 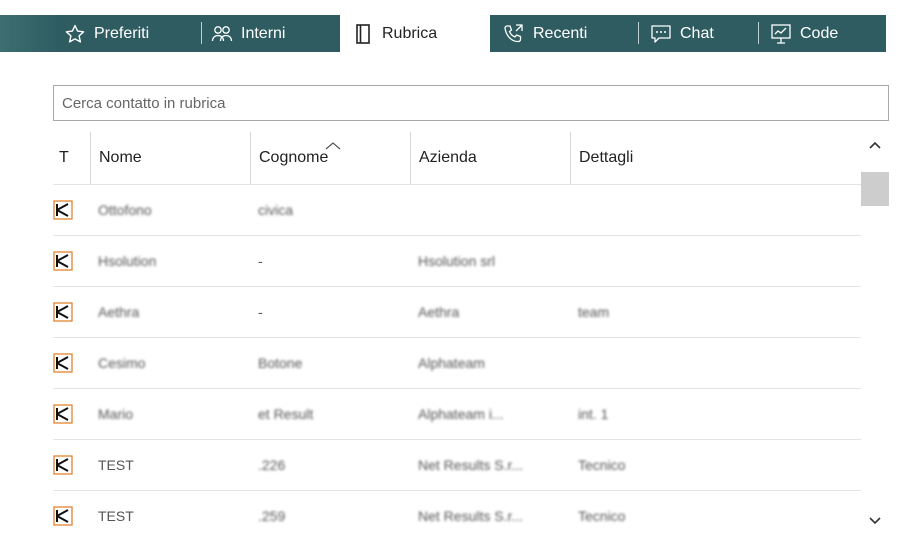 I want to click on star-icon, so click(x=75, y=34).